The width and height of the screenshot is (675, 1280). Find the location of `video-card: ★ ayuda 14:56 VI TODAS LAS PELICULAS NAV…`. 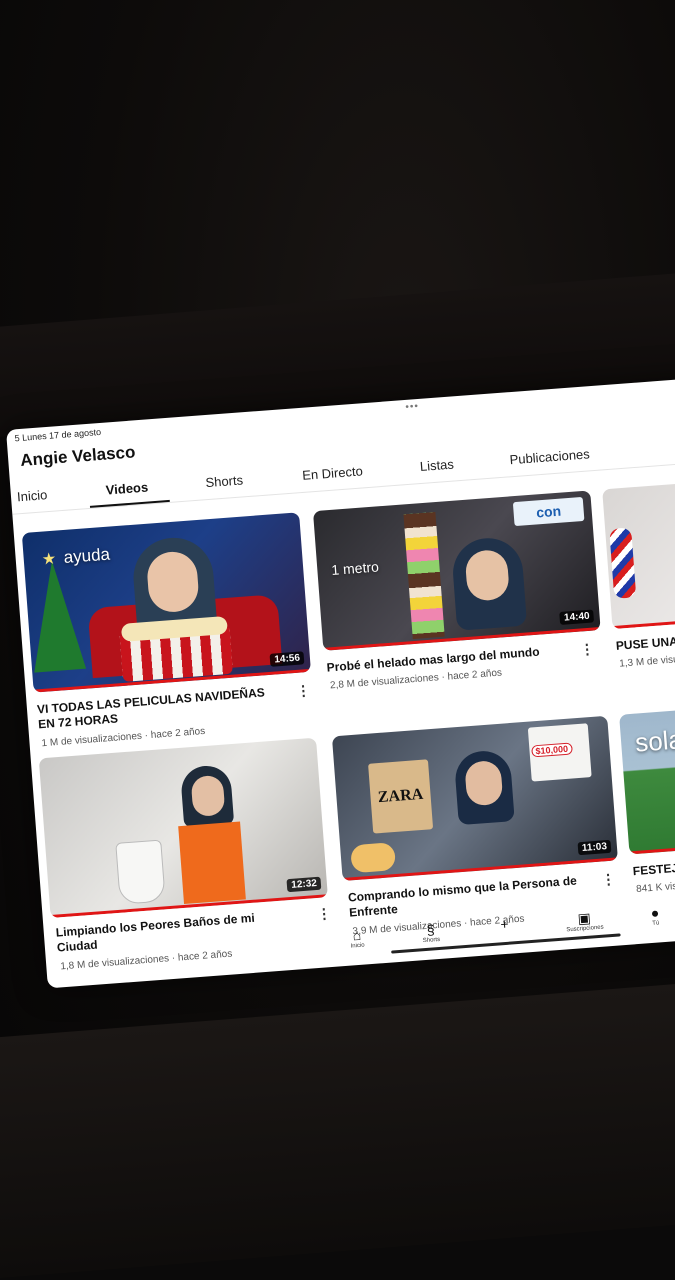

video-card: ★ ayuda 14:56 VI TODAS LAS PELICULAS NAV… is located at coordinates (170, 632).